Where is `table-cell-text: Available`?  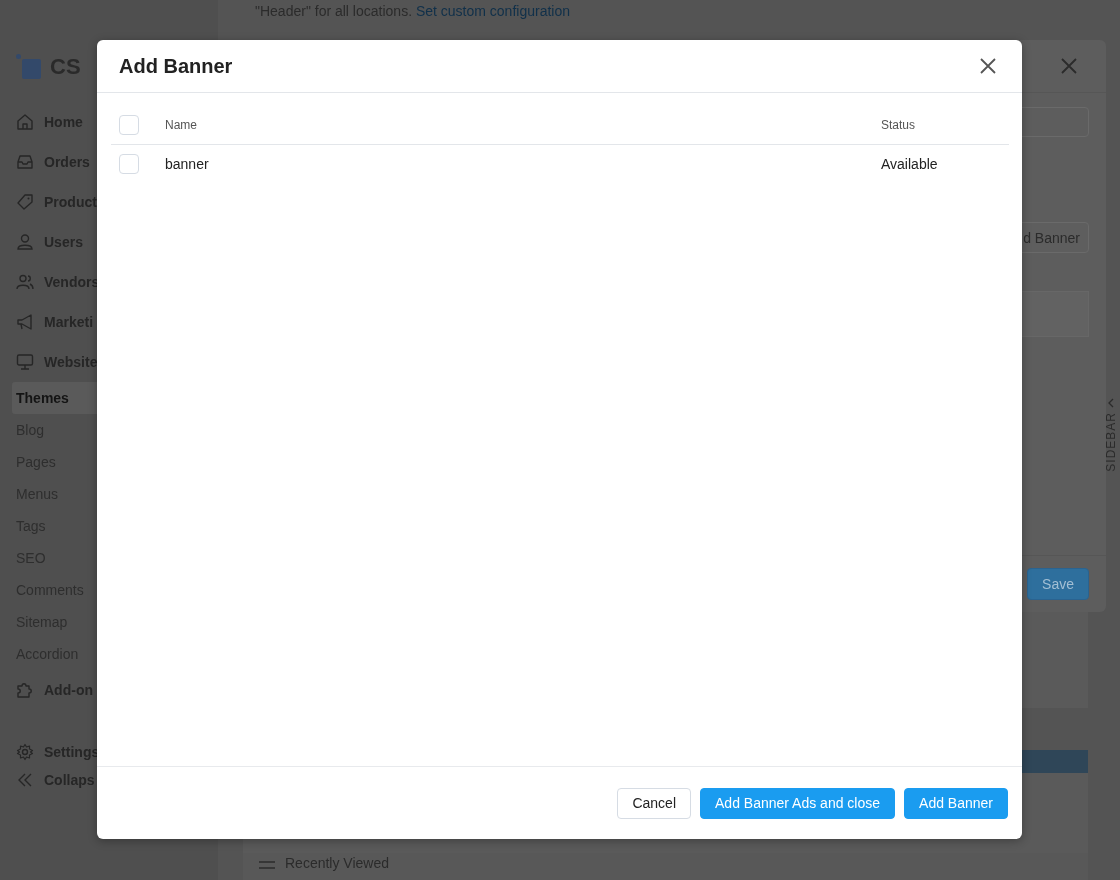
table-cell-text: Available is located at coordinates (910, 164).